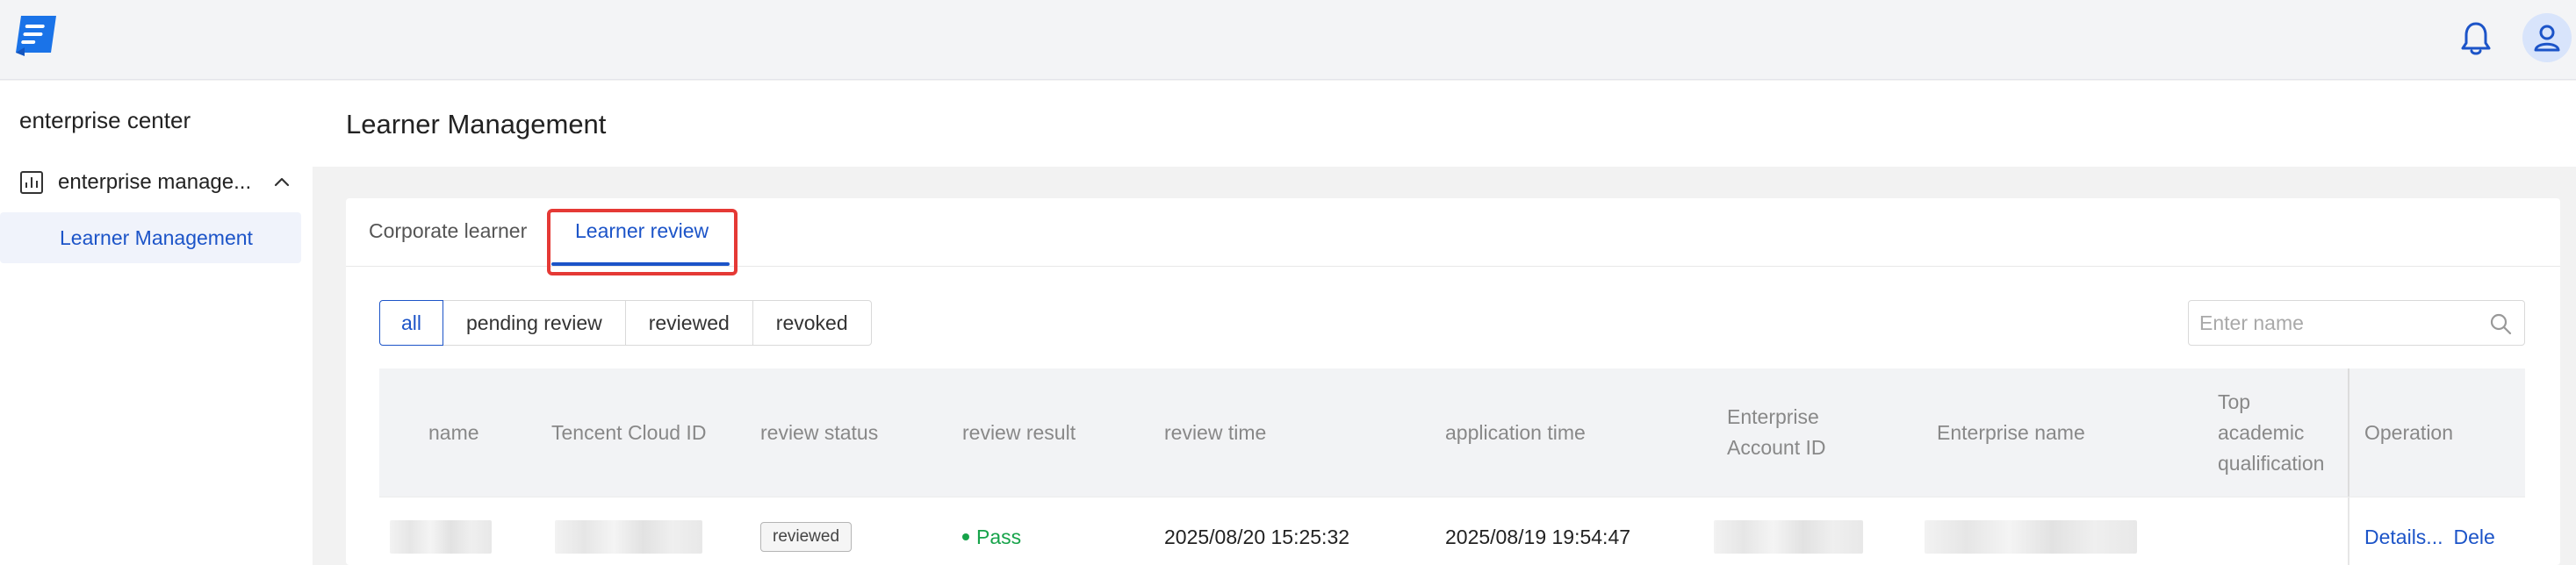 The width and height of the screenshot is (2576, 565). Describe the element at coordinates (2011, 432) in the screenshot. I see `column-header-enterprise-name: Enterprise name` at that location.